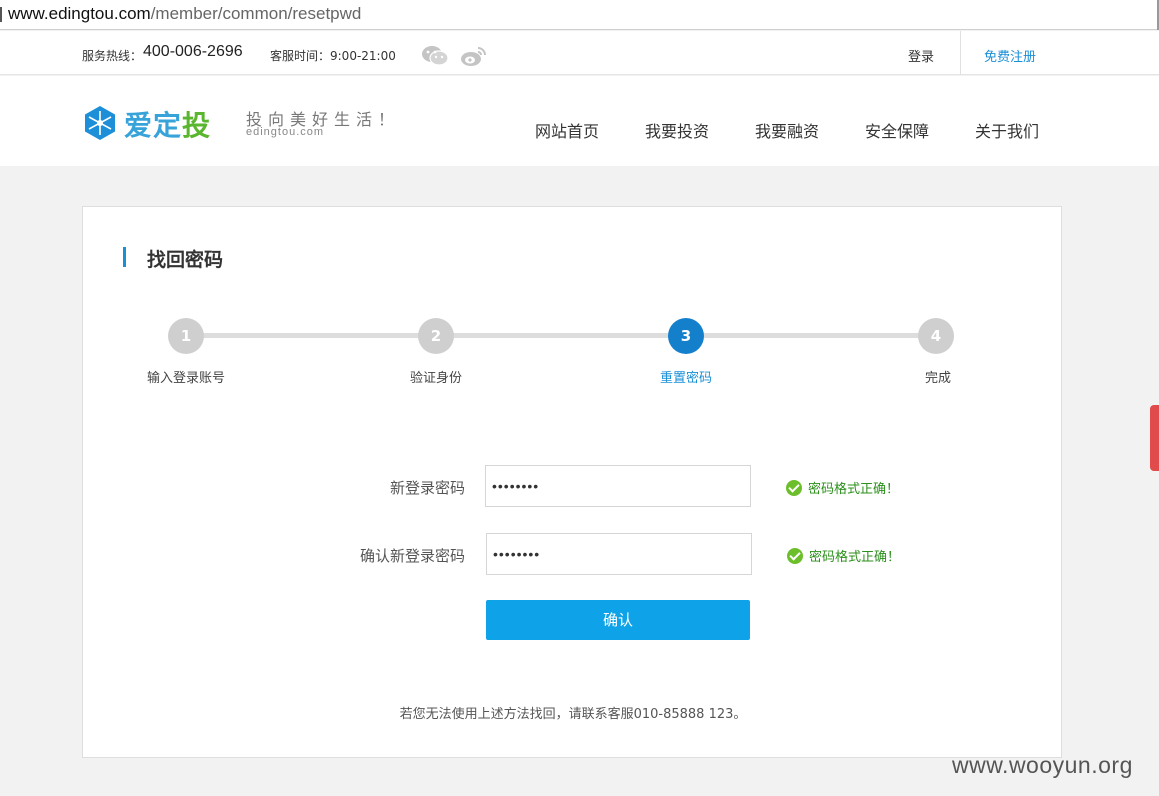  What do you see at coordinates (79, 13) in the screenshot?
I see `url-host: www.edingtou.com` at bounding box center [79, 13].